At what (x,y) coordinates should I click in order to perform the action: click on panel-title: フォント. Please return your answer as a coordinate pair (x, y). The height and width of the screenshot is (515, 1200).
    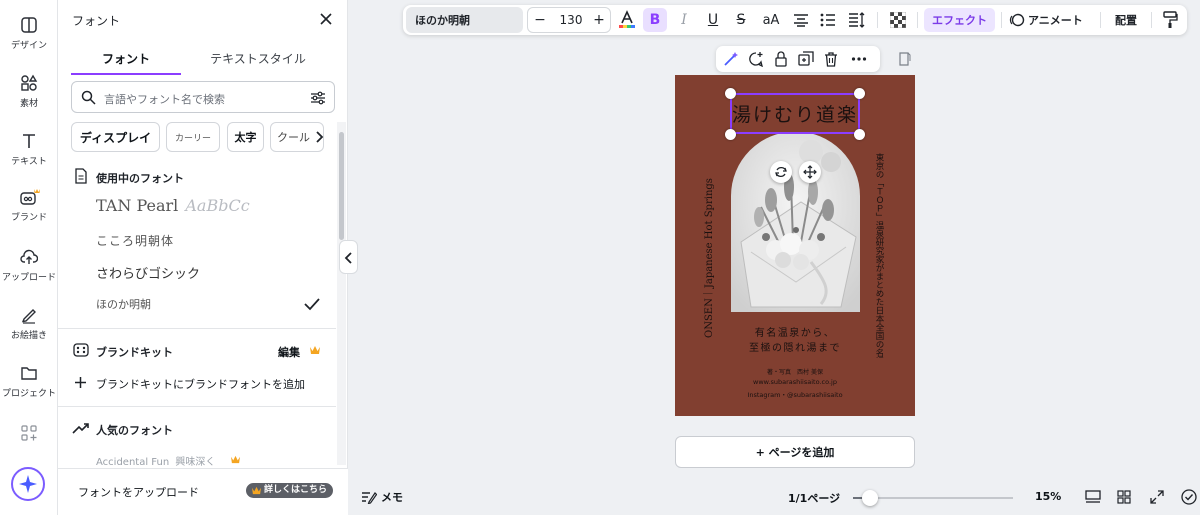
    Looking at the image, I should click on (96, 21).